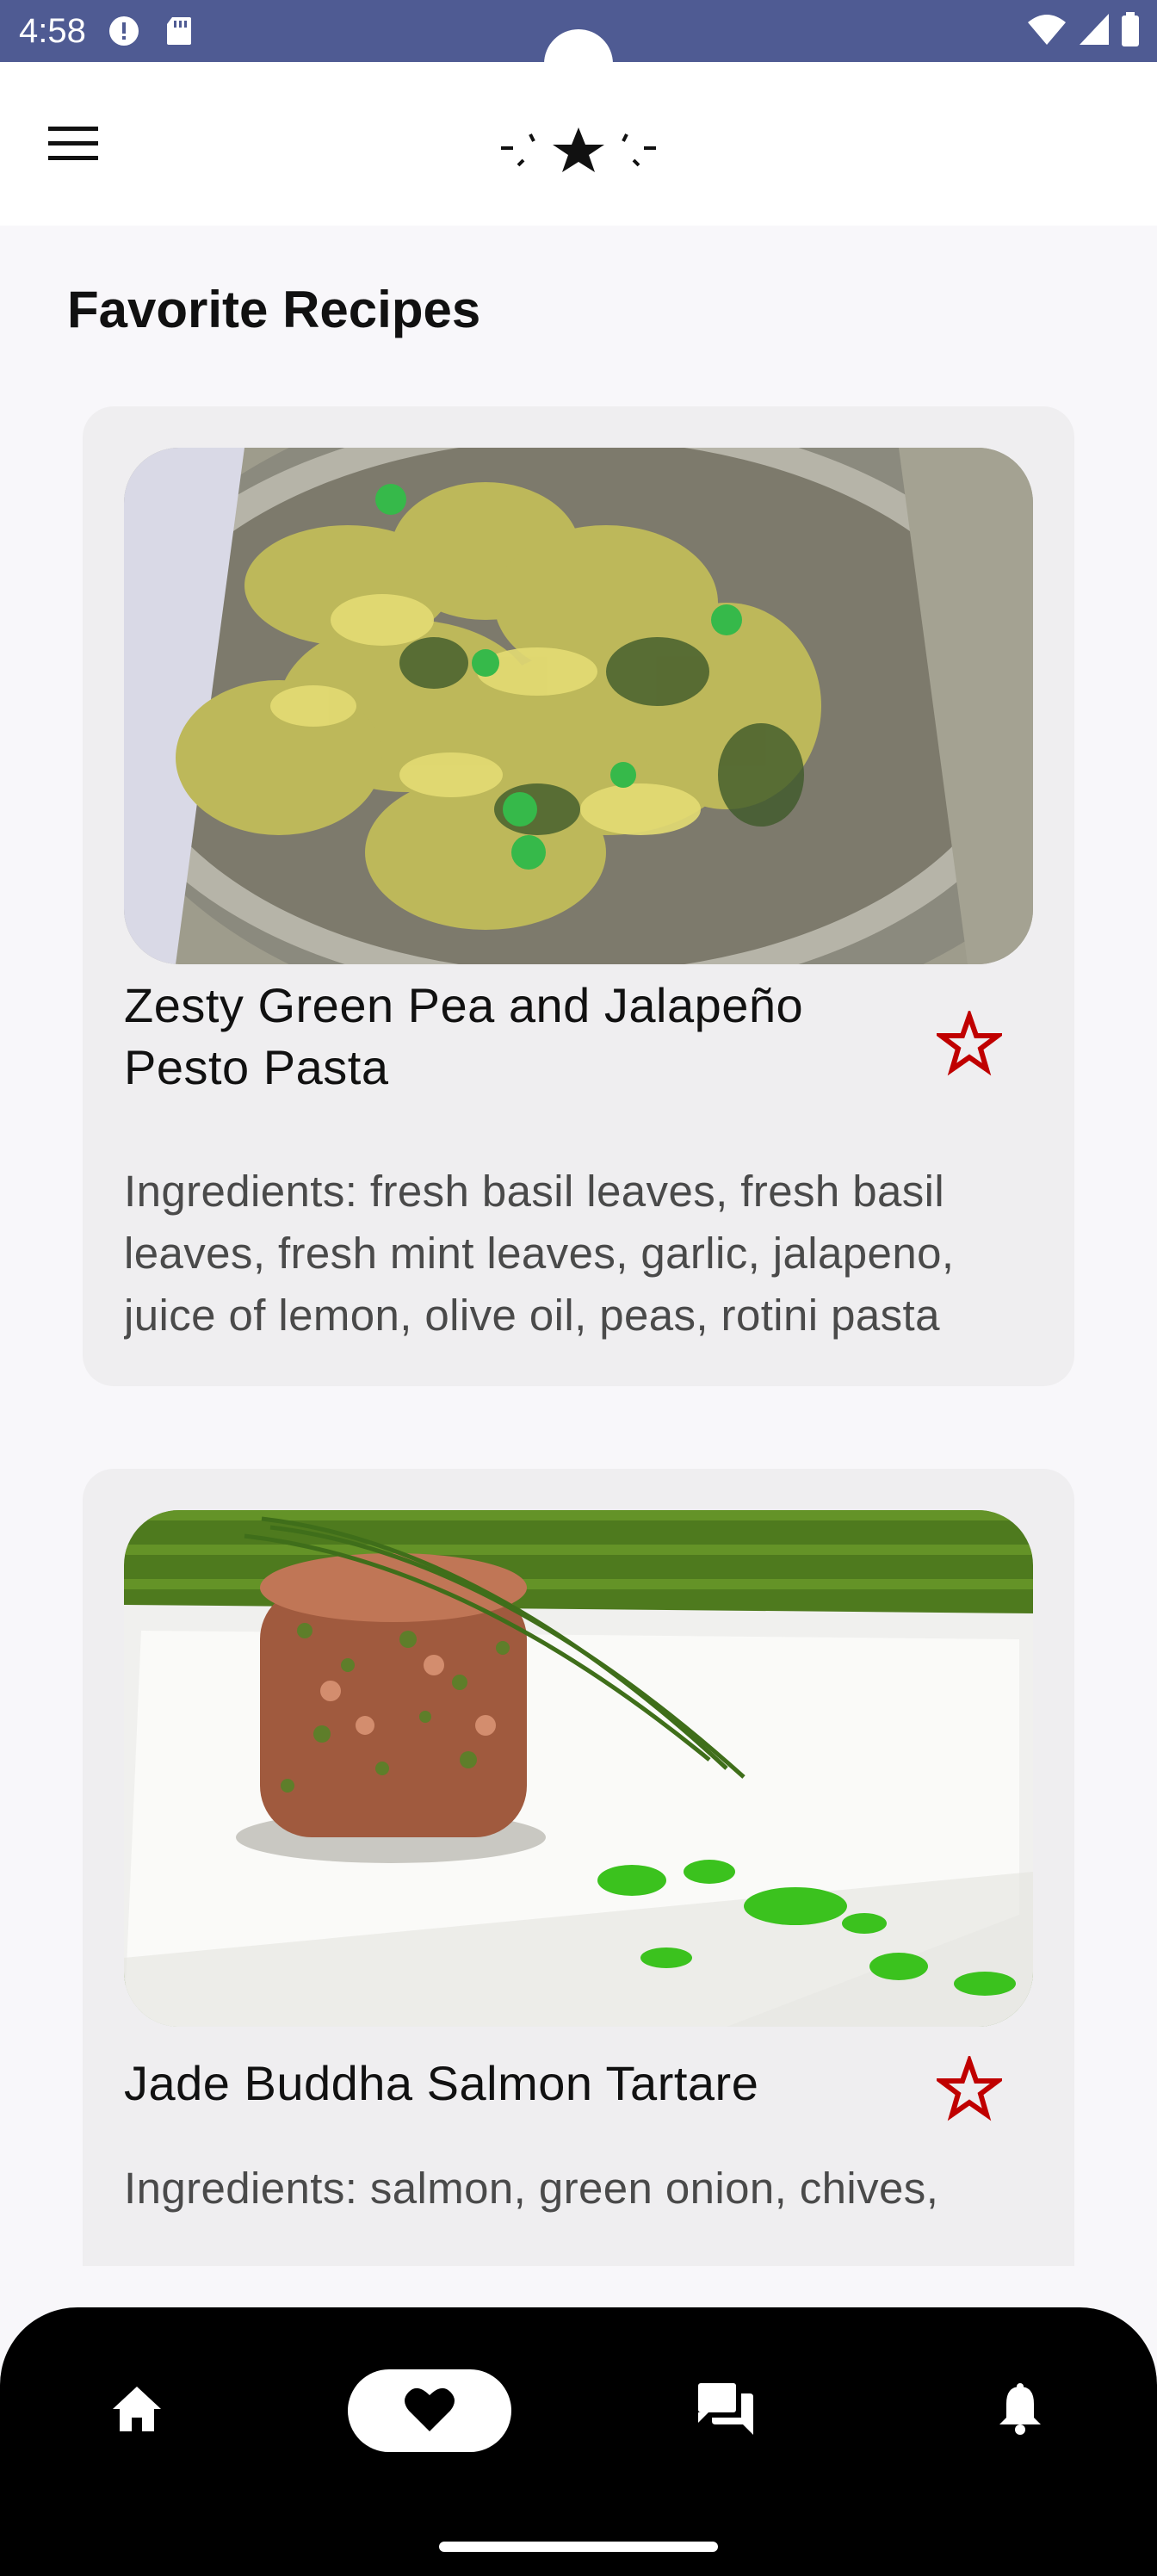  I want to click on top-app-bar, so click(579, 144).